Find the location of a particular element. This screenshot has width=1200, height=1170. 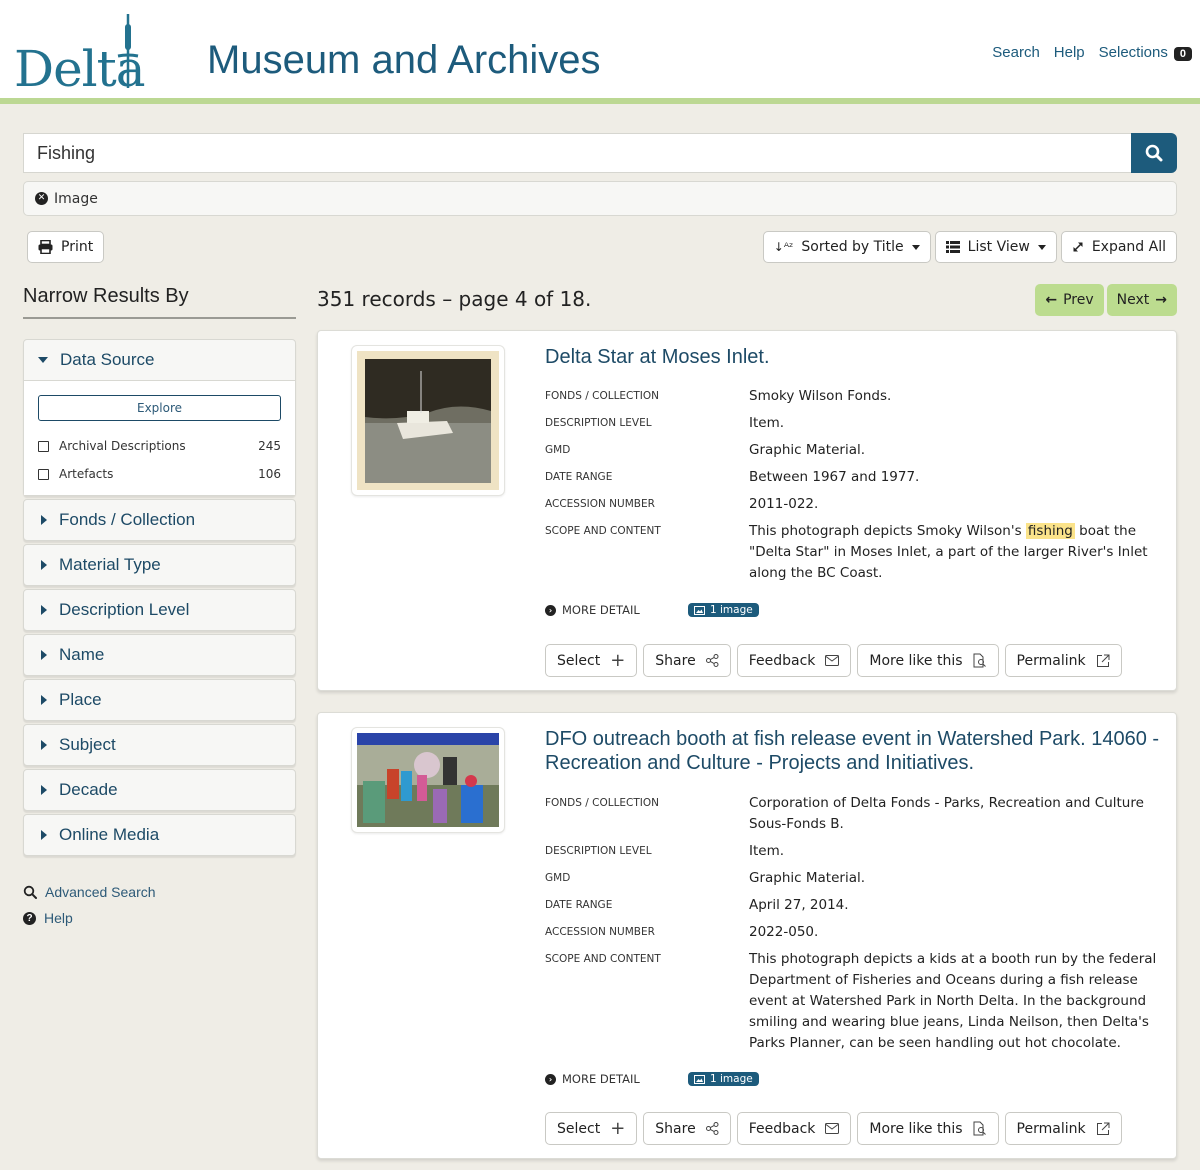

facet-toggle: Online Media is located at coordinates (159, 835).